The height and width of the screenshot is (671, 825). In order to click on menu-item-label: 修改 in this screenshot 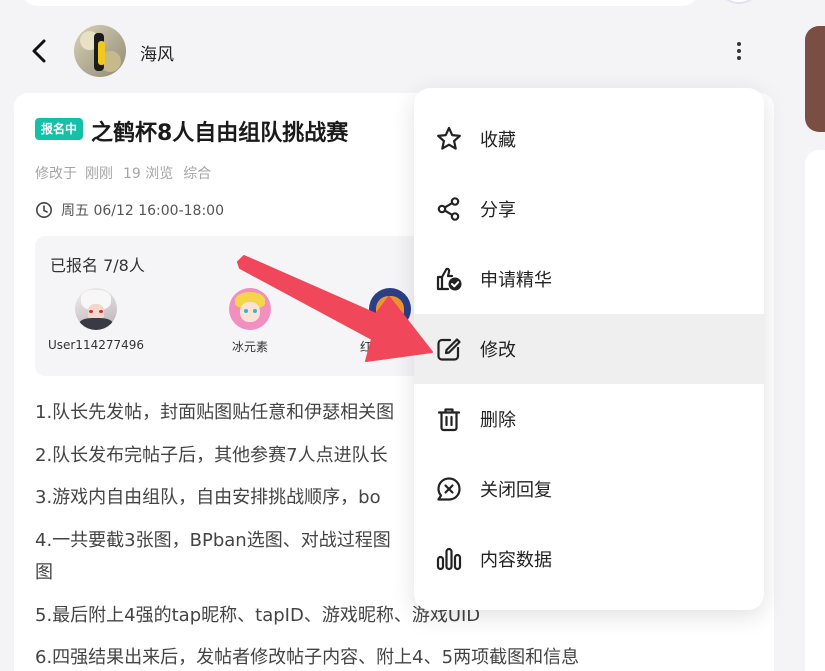, I will do `click(498, 350)`.